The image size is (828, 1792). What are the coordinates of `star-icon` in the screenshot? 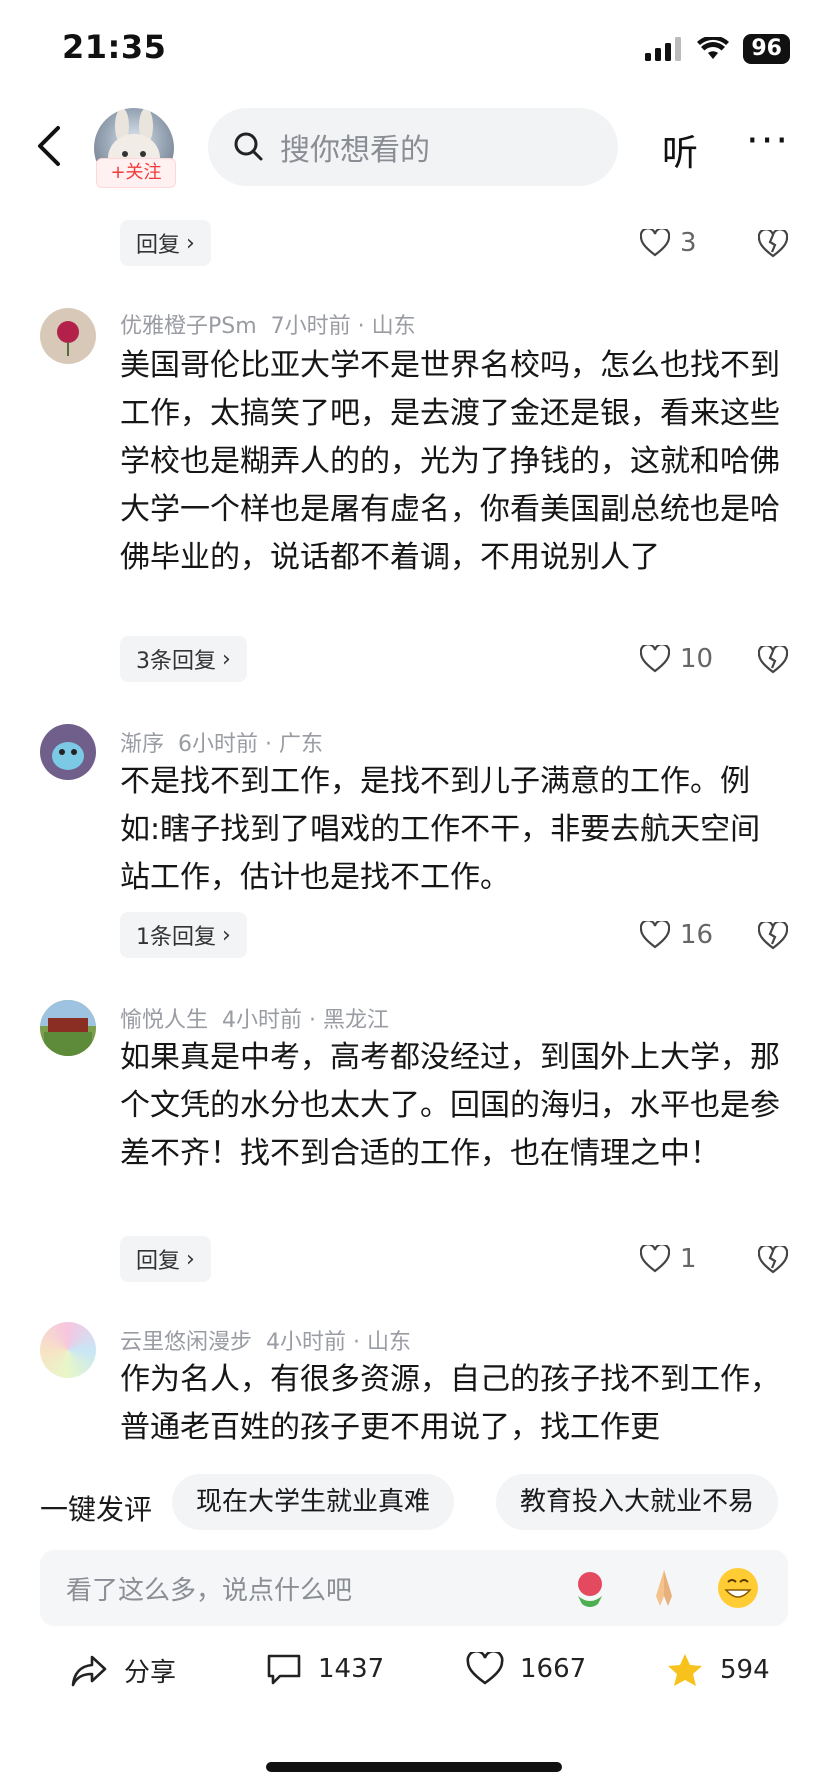 It's located at (685, 1670).